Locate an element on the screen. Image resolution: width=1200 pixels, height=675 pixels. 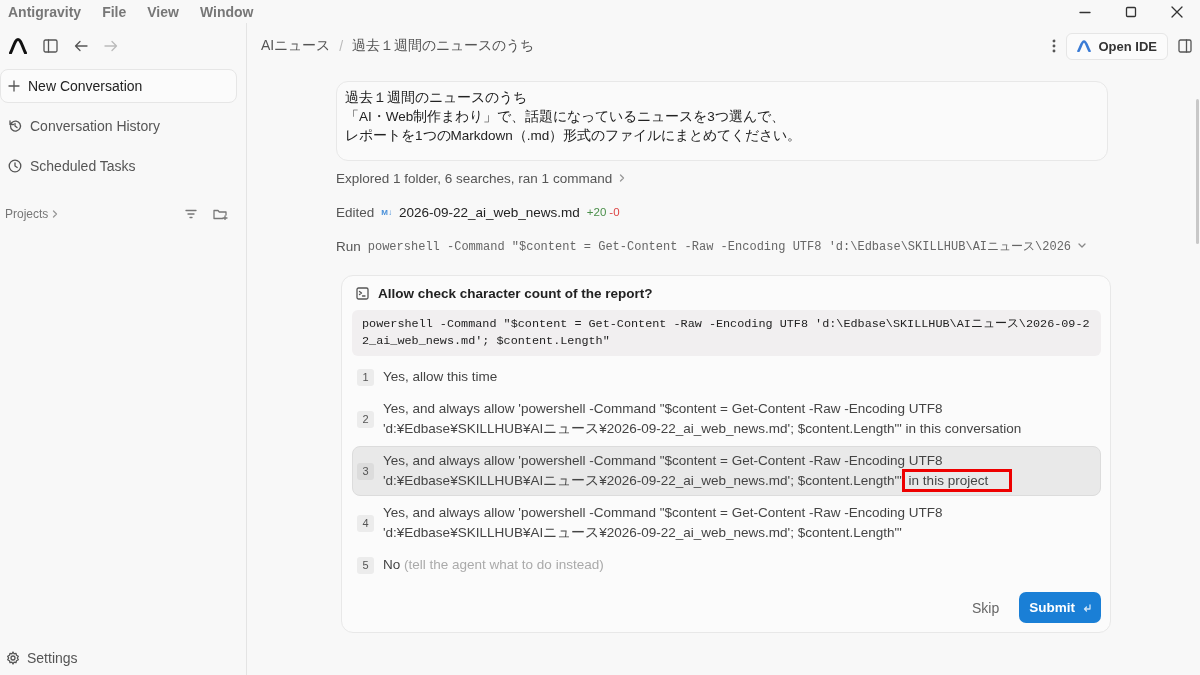
sidebar-item: Scheduled Tasks is located at coordinates (118, 166).